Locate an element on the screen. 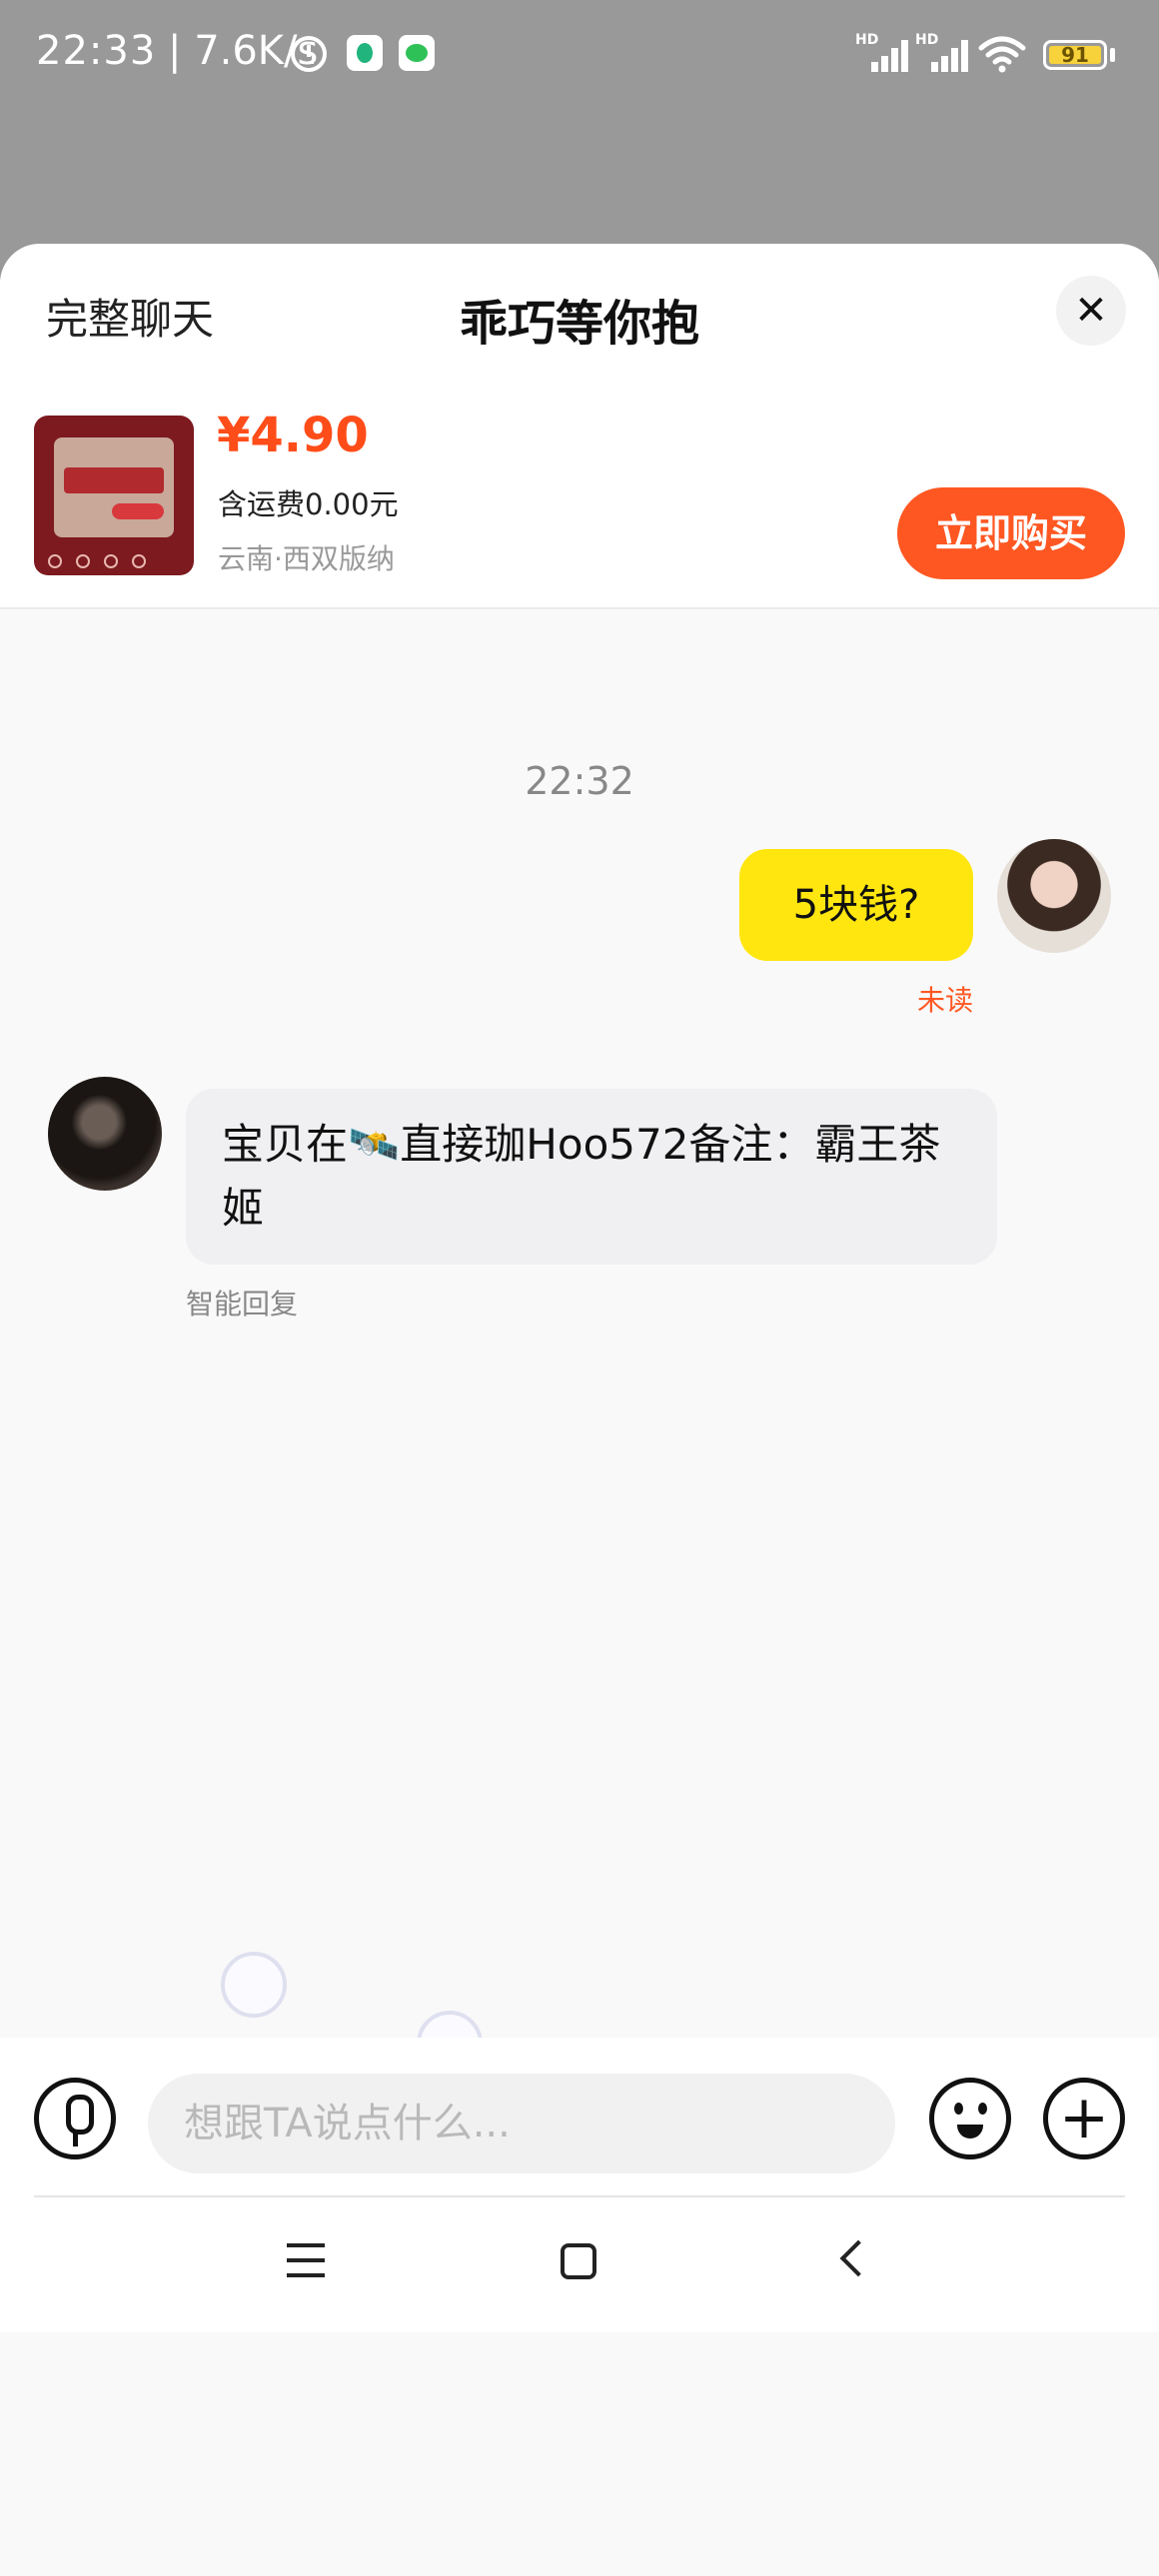  avatar-seller is located at coordinates (105, 1134).